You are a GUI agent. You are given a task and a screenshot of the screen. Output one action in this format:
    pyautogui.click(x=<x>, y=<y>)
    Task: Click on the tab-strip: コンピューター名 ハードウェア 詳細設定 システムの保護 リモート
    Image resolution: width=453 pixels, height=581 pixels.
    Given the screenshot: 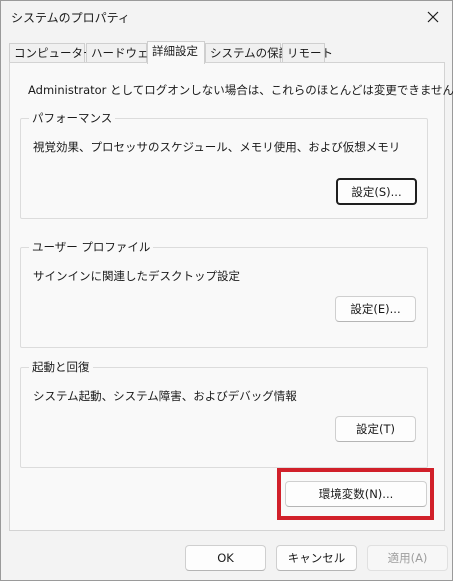 What is the action you would take?
    pyautogui.click(x=226, y=52)
    